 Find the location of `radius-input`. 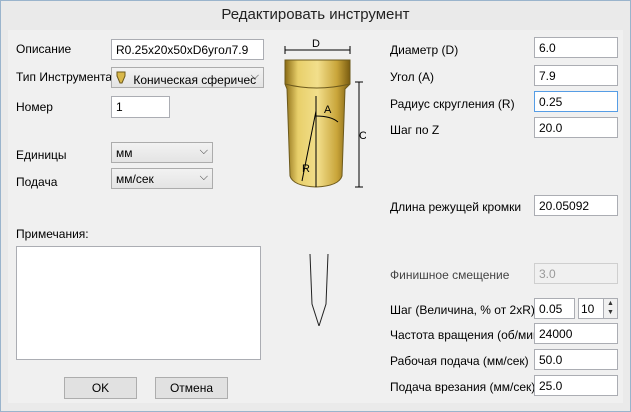

radius-input is located at coordinates (576, 101).